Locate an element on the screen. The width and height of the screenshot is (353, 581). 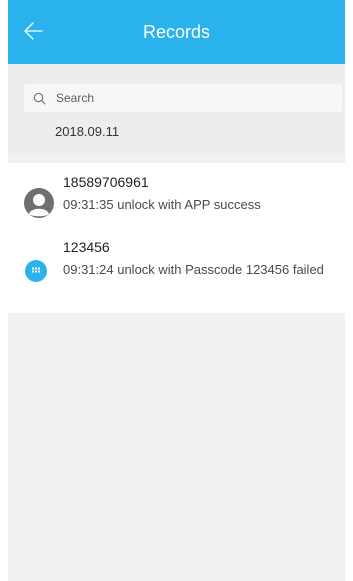
page-title: Records is located at coordinates (176, 32).